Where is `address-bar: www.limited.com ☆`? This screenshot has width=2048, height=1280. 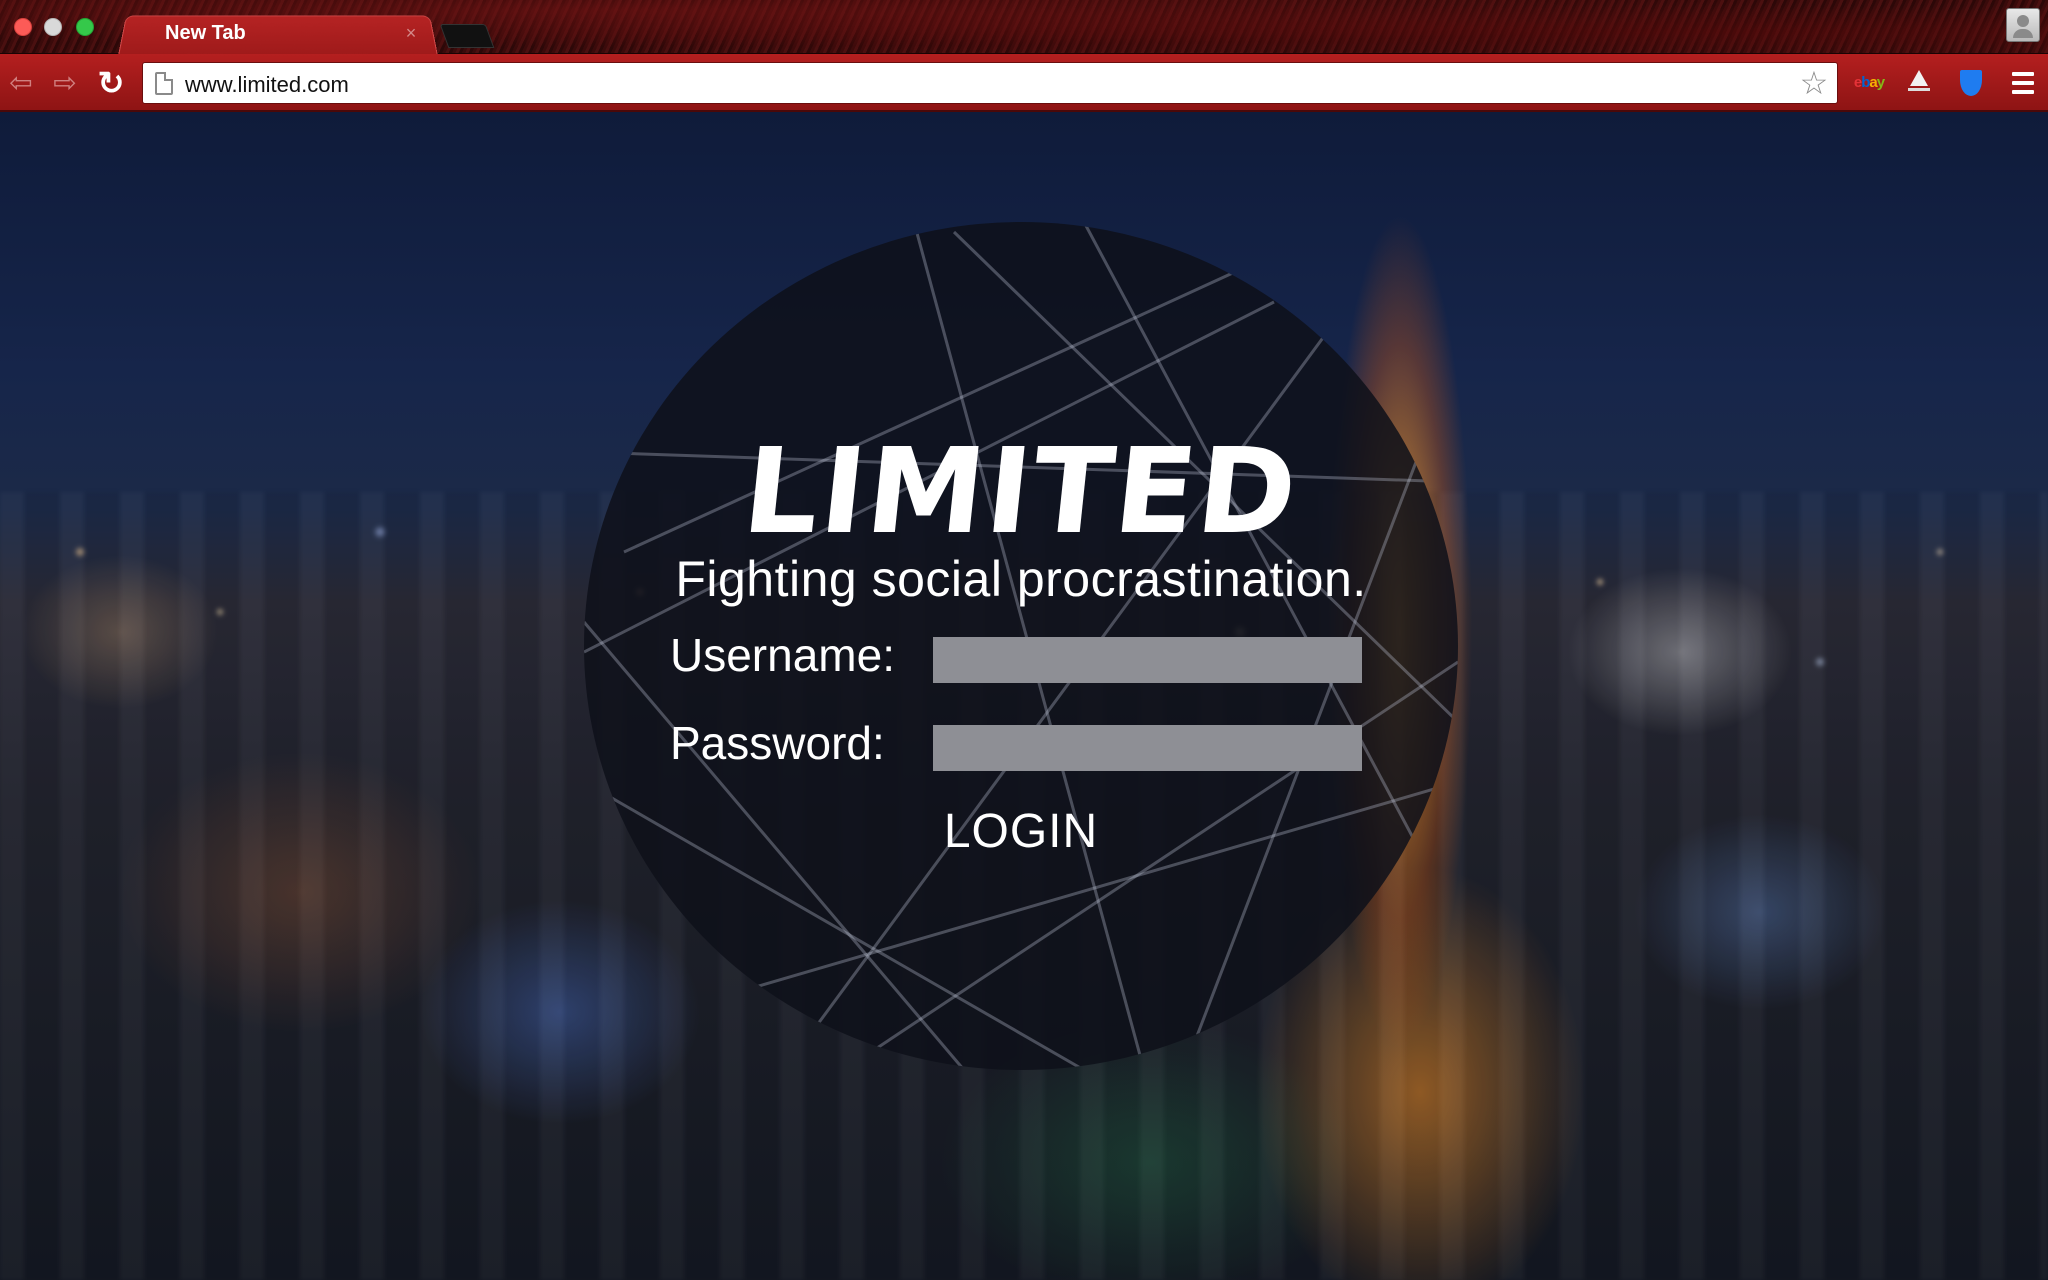 address-bar: www.limited.com ☆ is located at coordinates (990, 83).